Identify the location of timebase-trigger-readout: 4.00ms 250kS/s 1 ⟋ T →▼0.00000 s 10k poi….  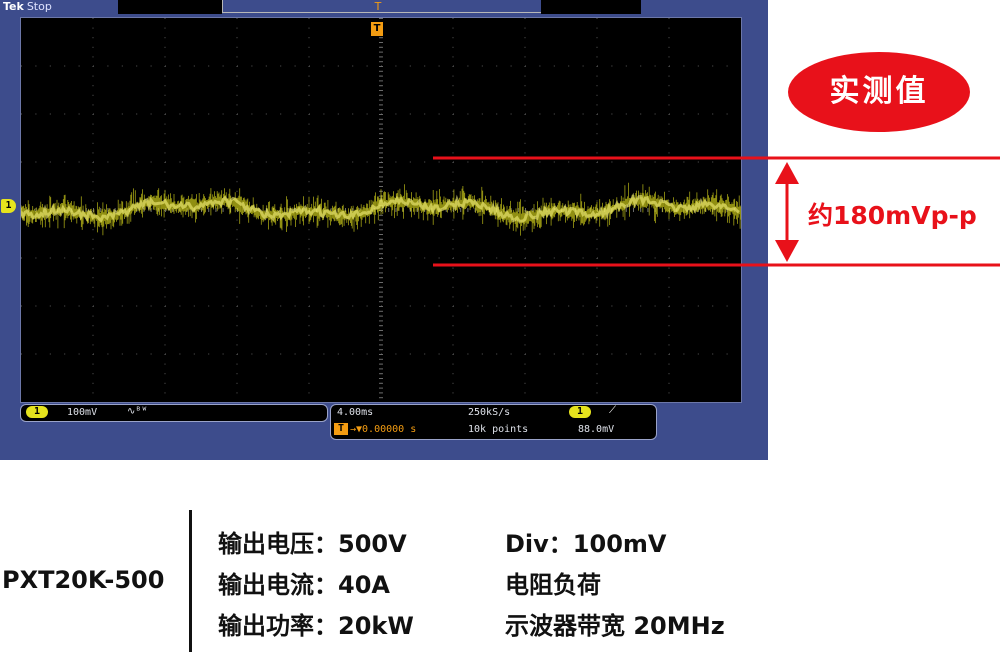
(493, 422).